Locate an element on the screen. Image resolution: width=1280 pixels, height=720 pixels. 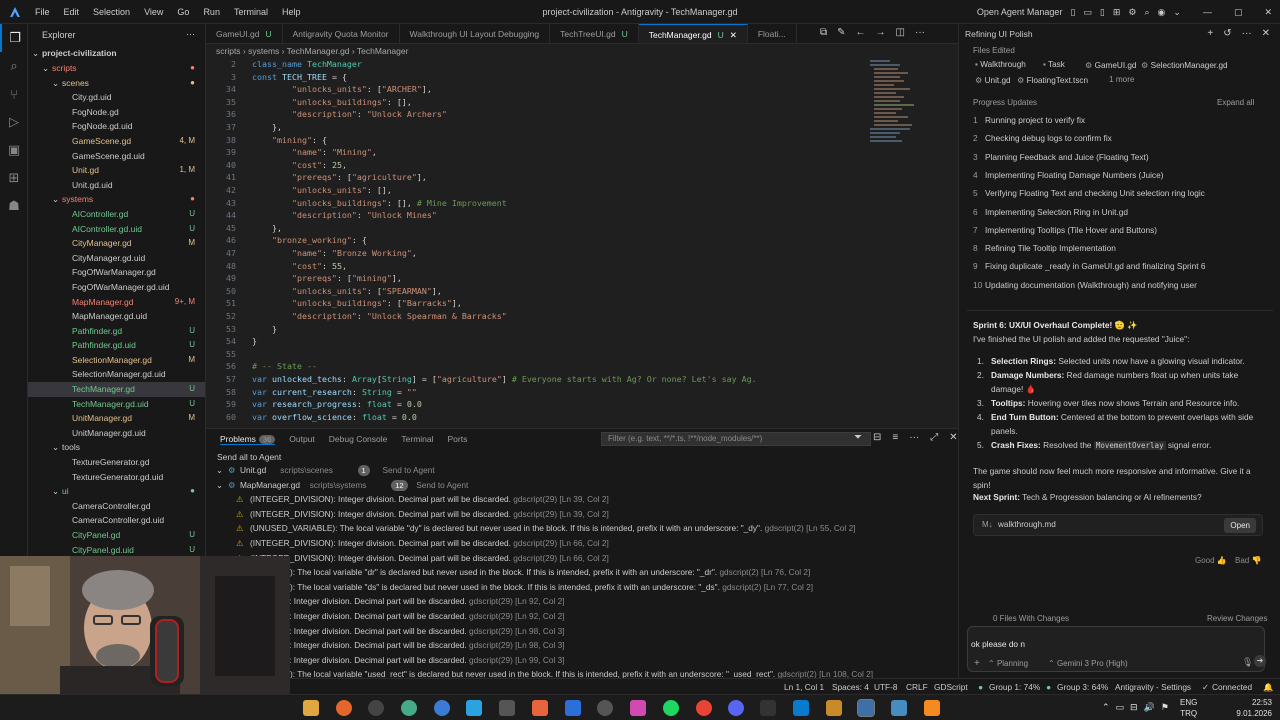
chevron-down-icon: ⌄ is located at coordinates (1177, 12).